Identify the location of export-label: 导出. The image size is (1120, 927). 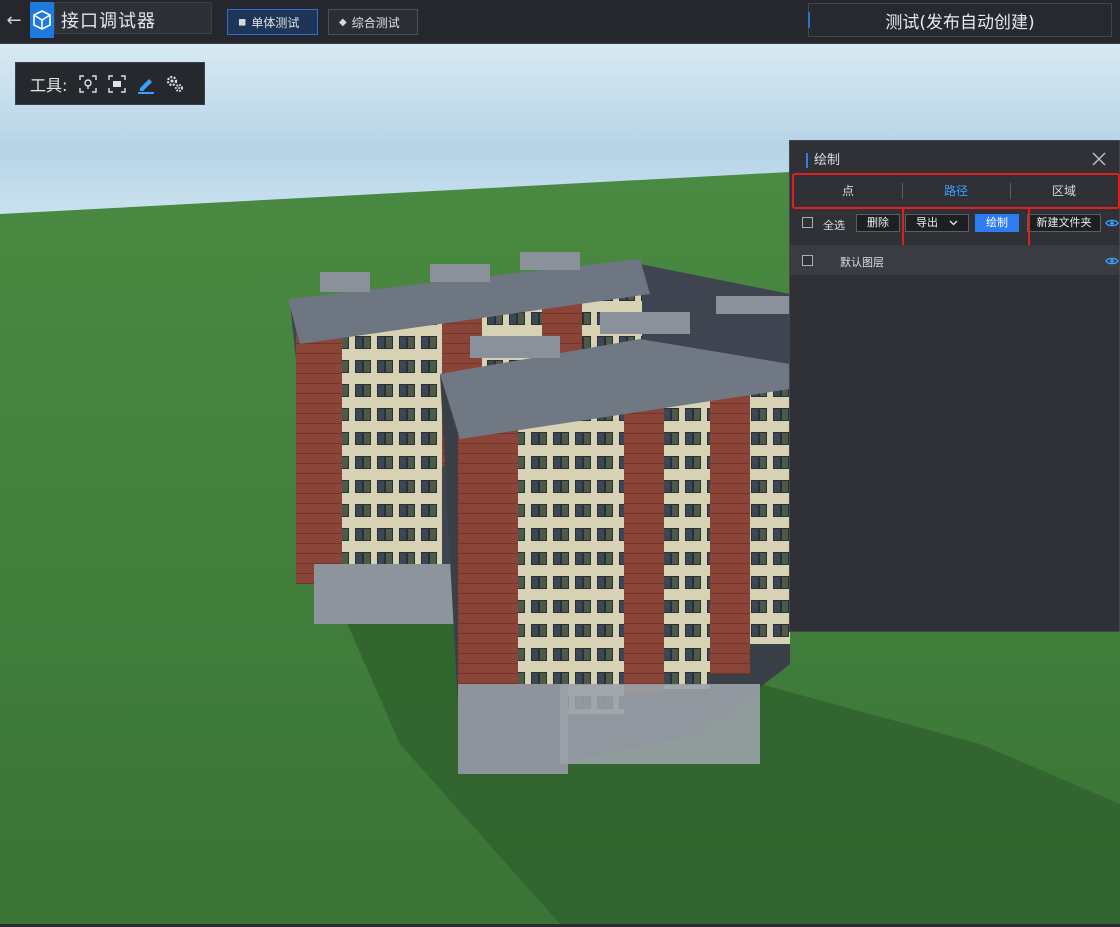
(927, 222).